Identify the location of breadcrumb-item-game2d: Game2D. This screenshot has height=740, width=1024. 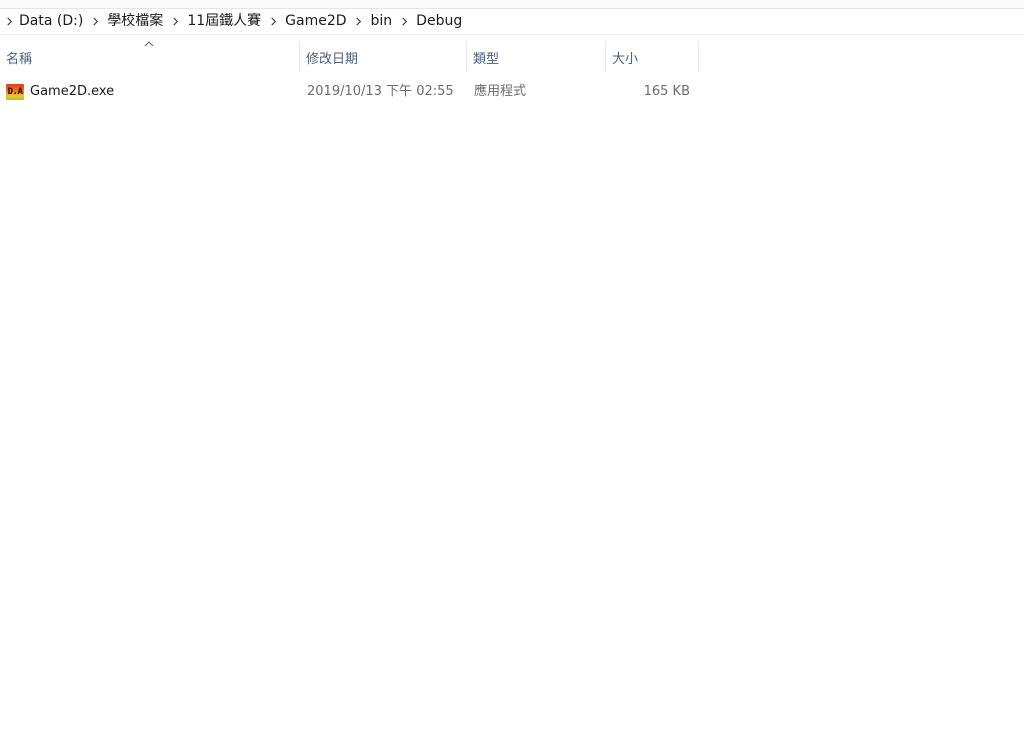
(315, 21).